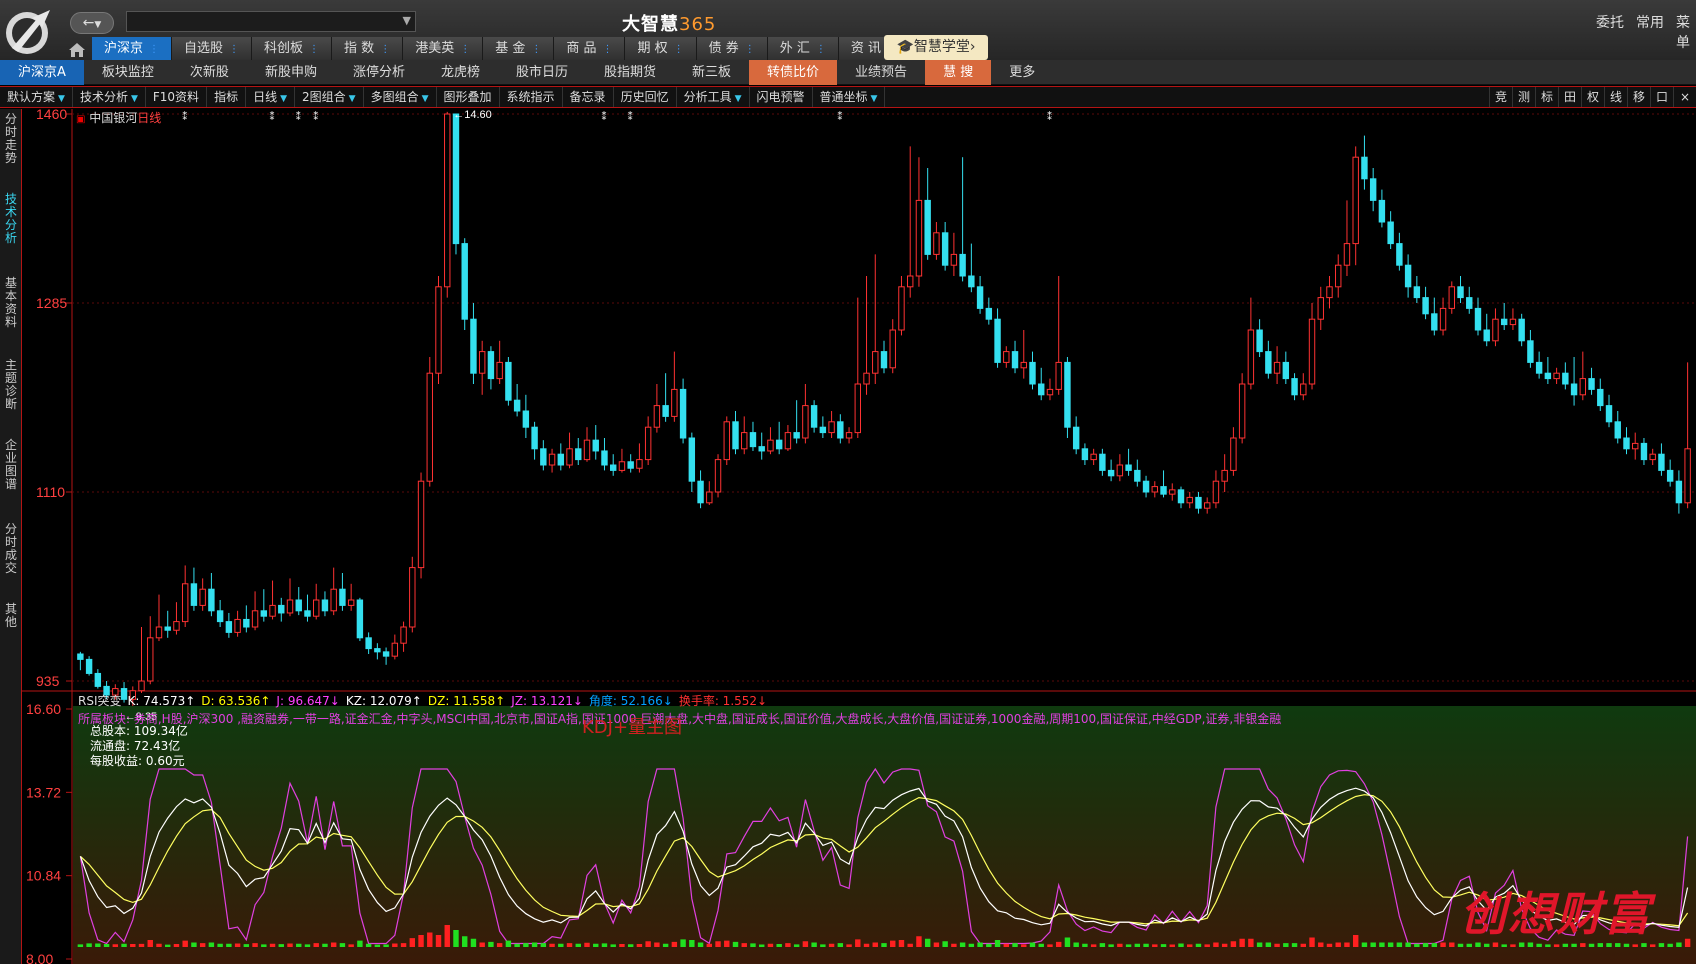  I want to click on fundamentals-block: 总股本: 109.34亿 流通盘: 72.43亿 每股收益: 0.60元, so click(139, 746).